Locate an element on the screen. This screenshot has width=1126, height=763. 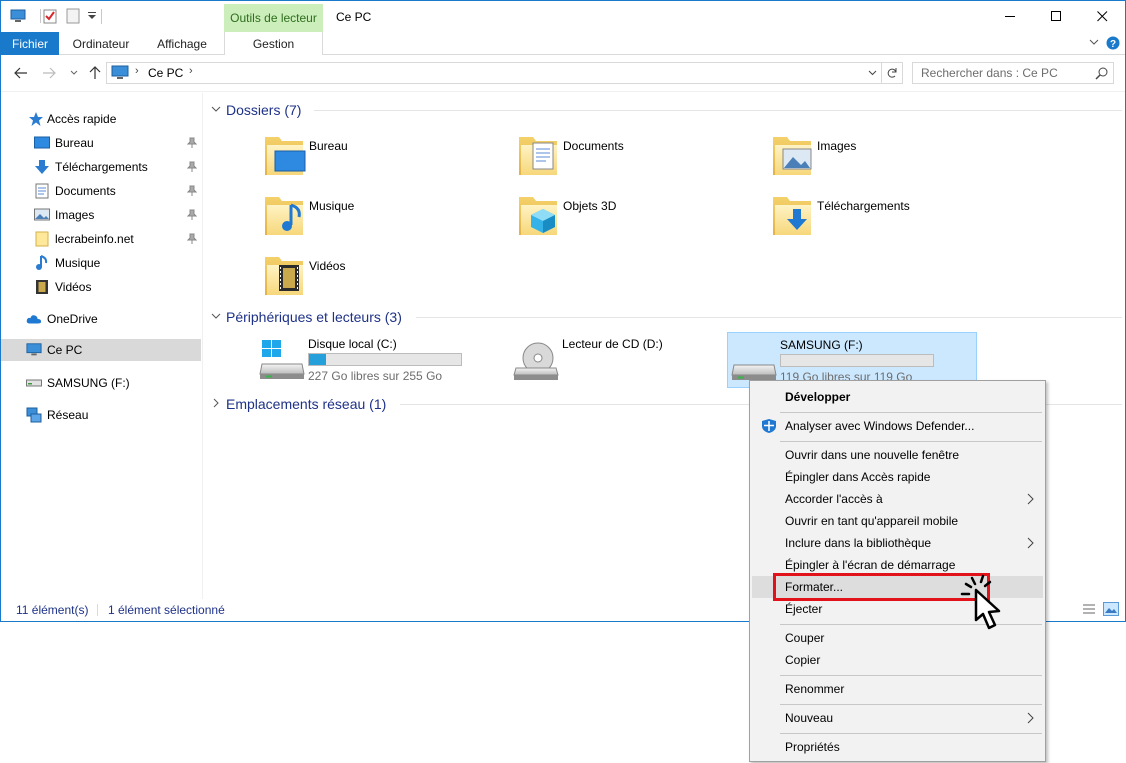
folder-tile-documents: Documents is located at coordinates (637, 159).